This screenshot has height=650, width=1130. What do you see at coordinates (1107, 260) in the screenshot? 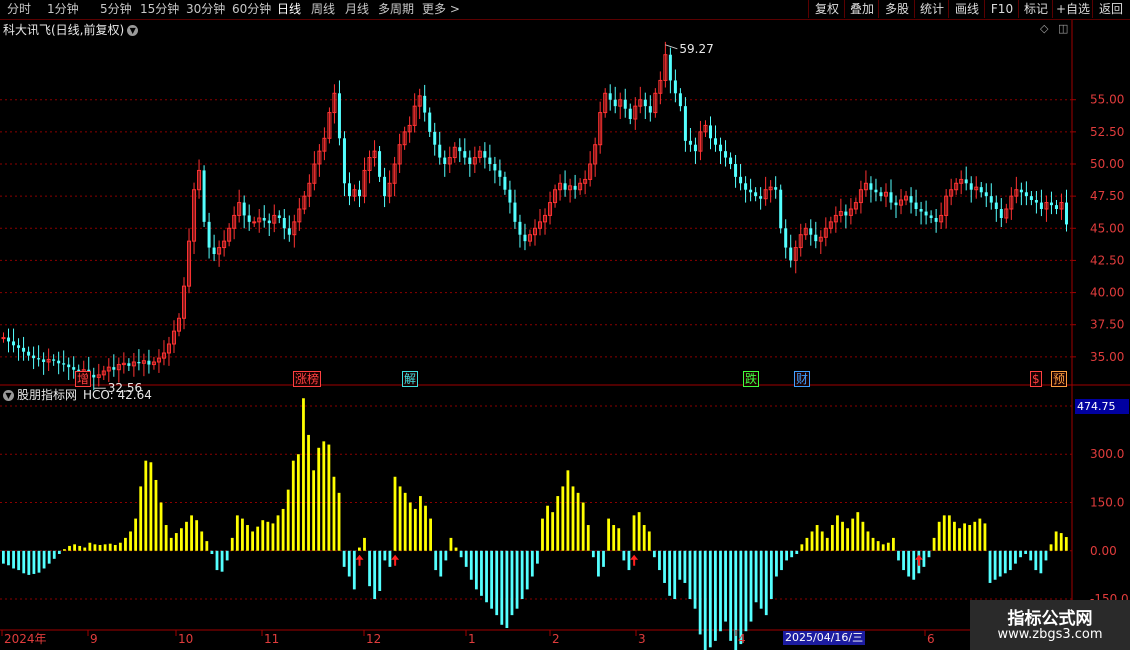
I see `price-tick-label: 42.50` at bounding box center [1107, 260].